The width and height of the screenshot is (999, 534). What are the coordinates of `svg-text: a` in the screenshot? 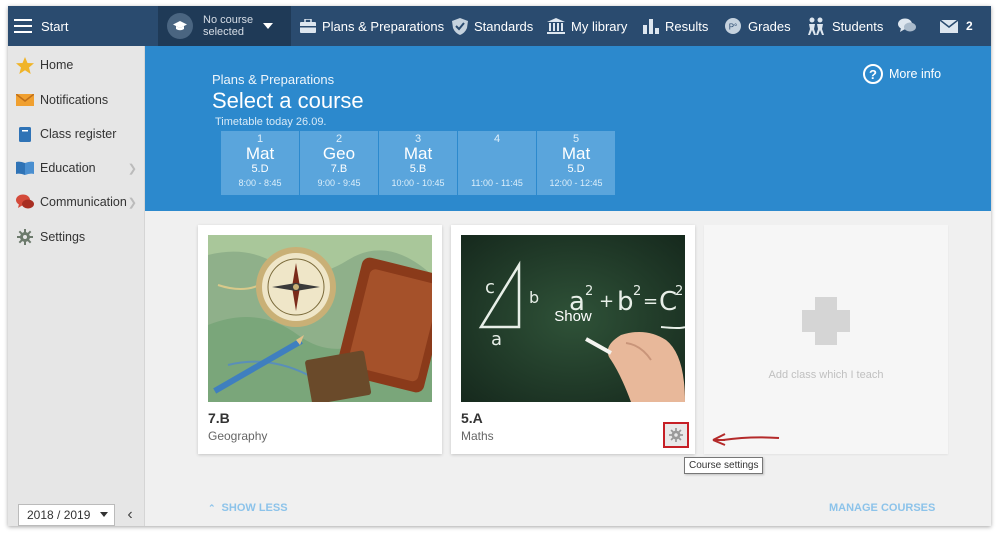 It's located at (496, 339).